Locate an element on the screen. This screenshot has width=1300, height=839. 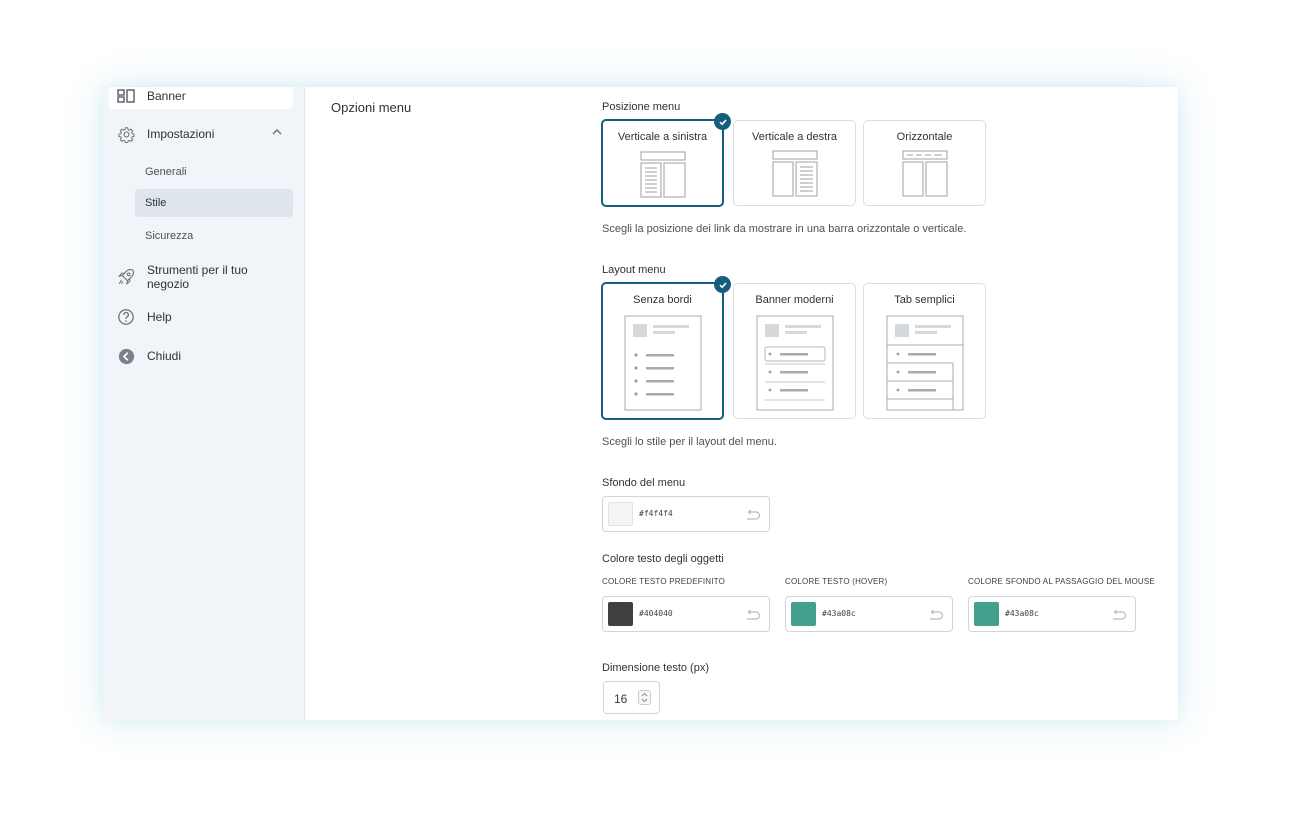
menu-position-label: Posizione menu is located at coordinates (641, 107).